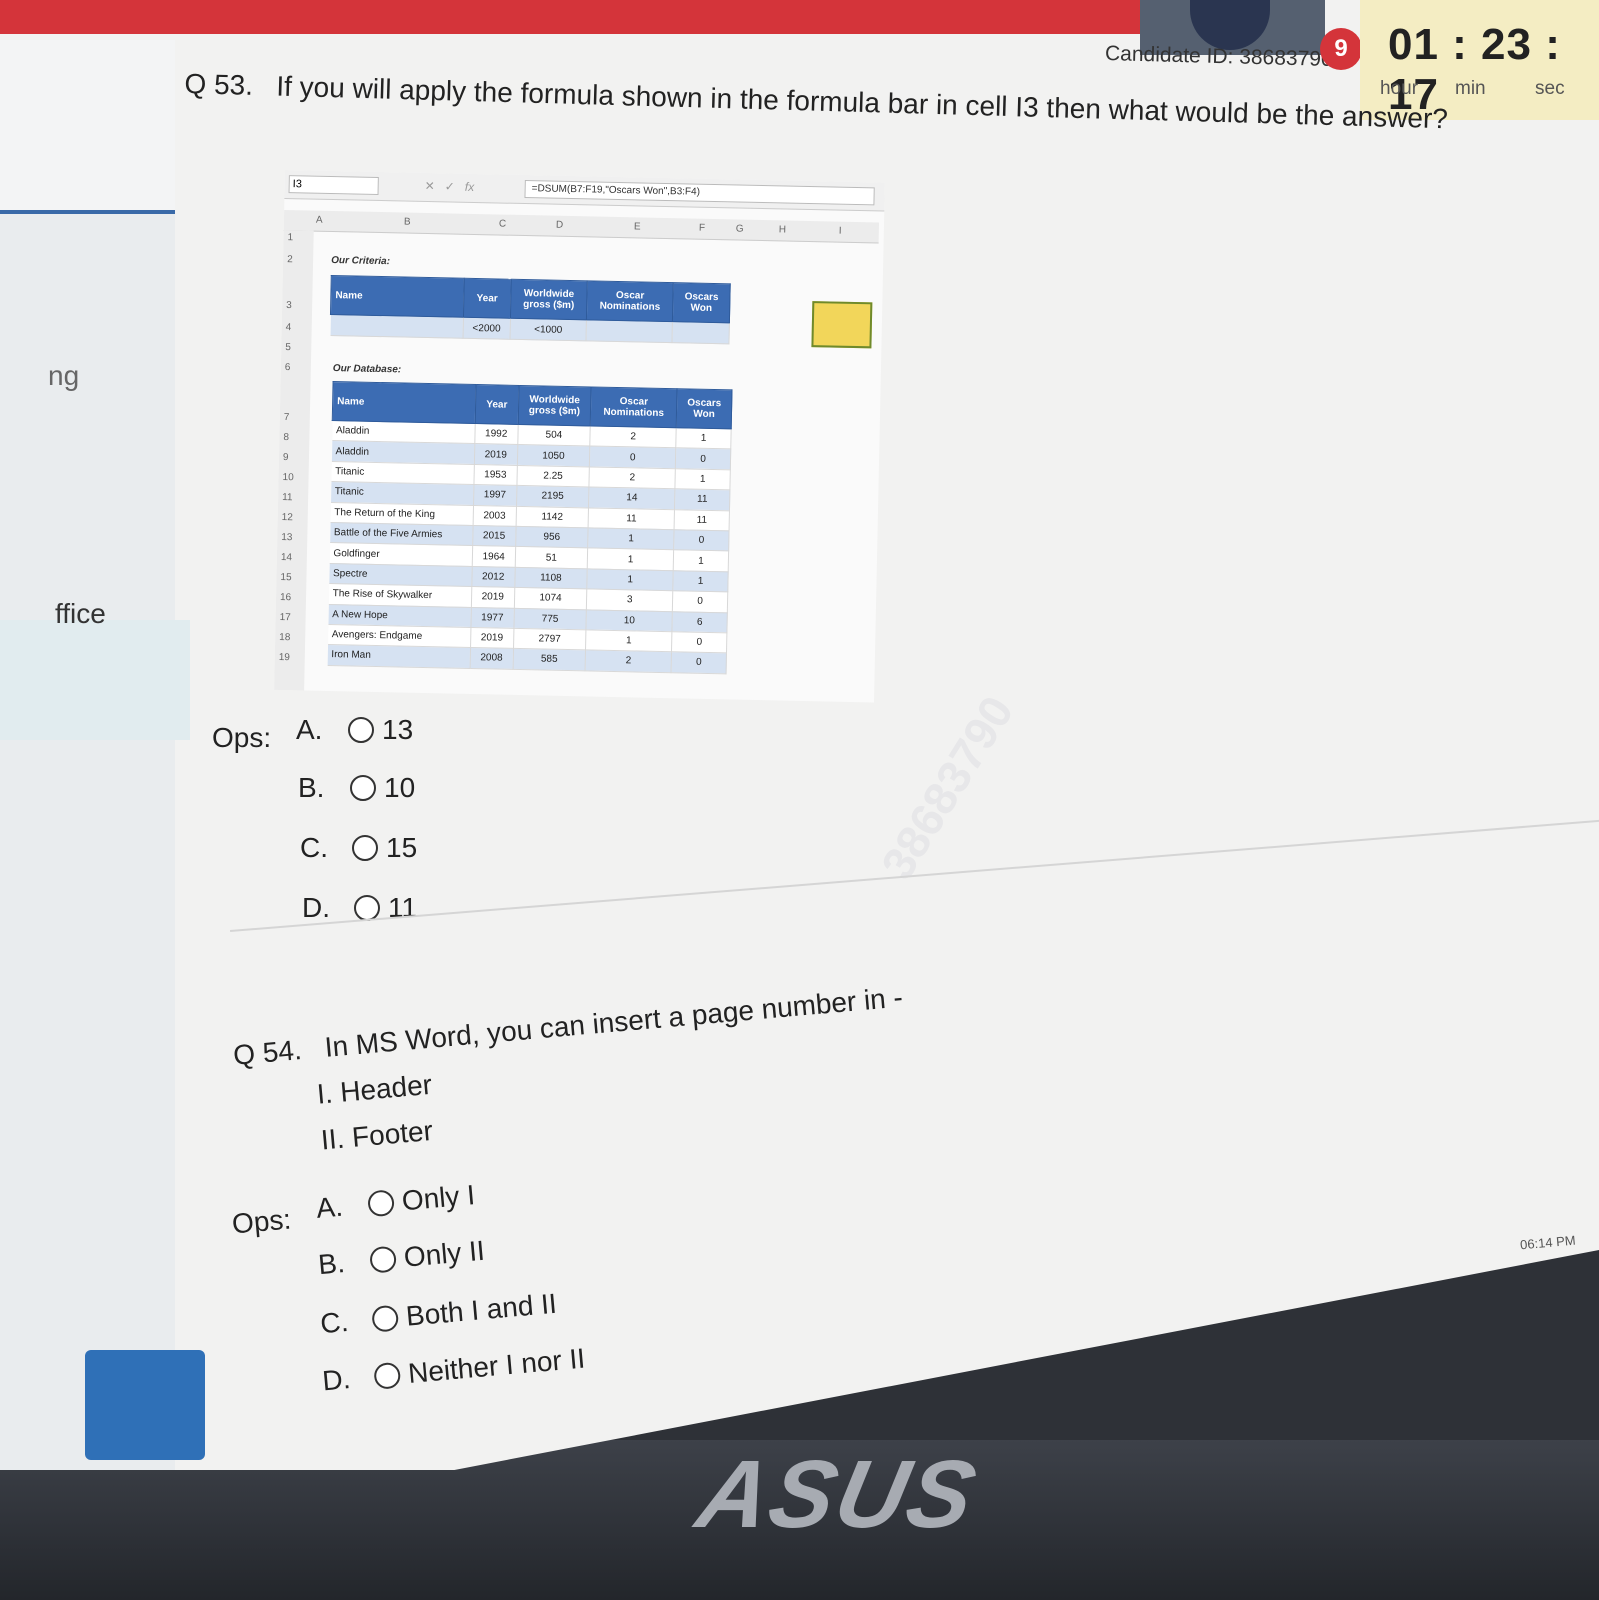 The image size is (1599, 1600). What do you see at coordinates (842, 325) in the screenshot?
I see `cell-i3` at bounding box center [842, 325].